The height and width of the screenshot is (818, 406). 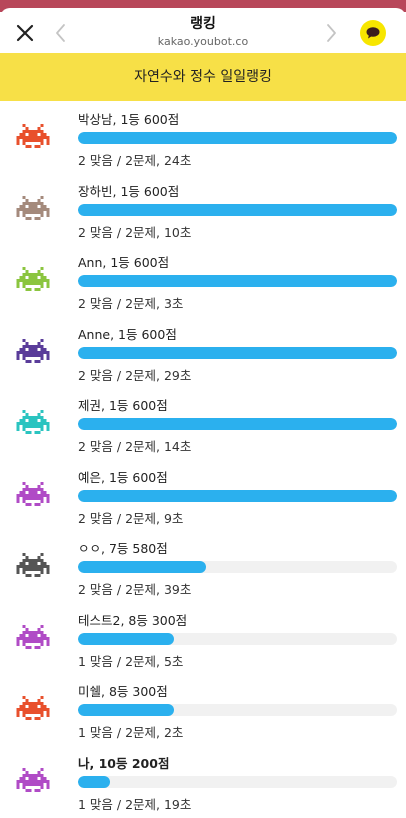 I want to click on ranking-row: 테스트2, 8등 300점 1 맞음 / 2문제, 5초, so click(x=203, y=638).